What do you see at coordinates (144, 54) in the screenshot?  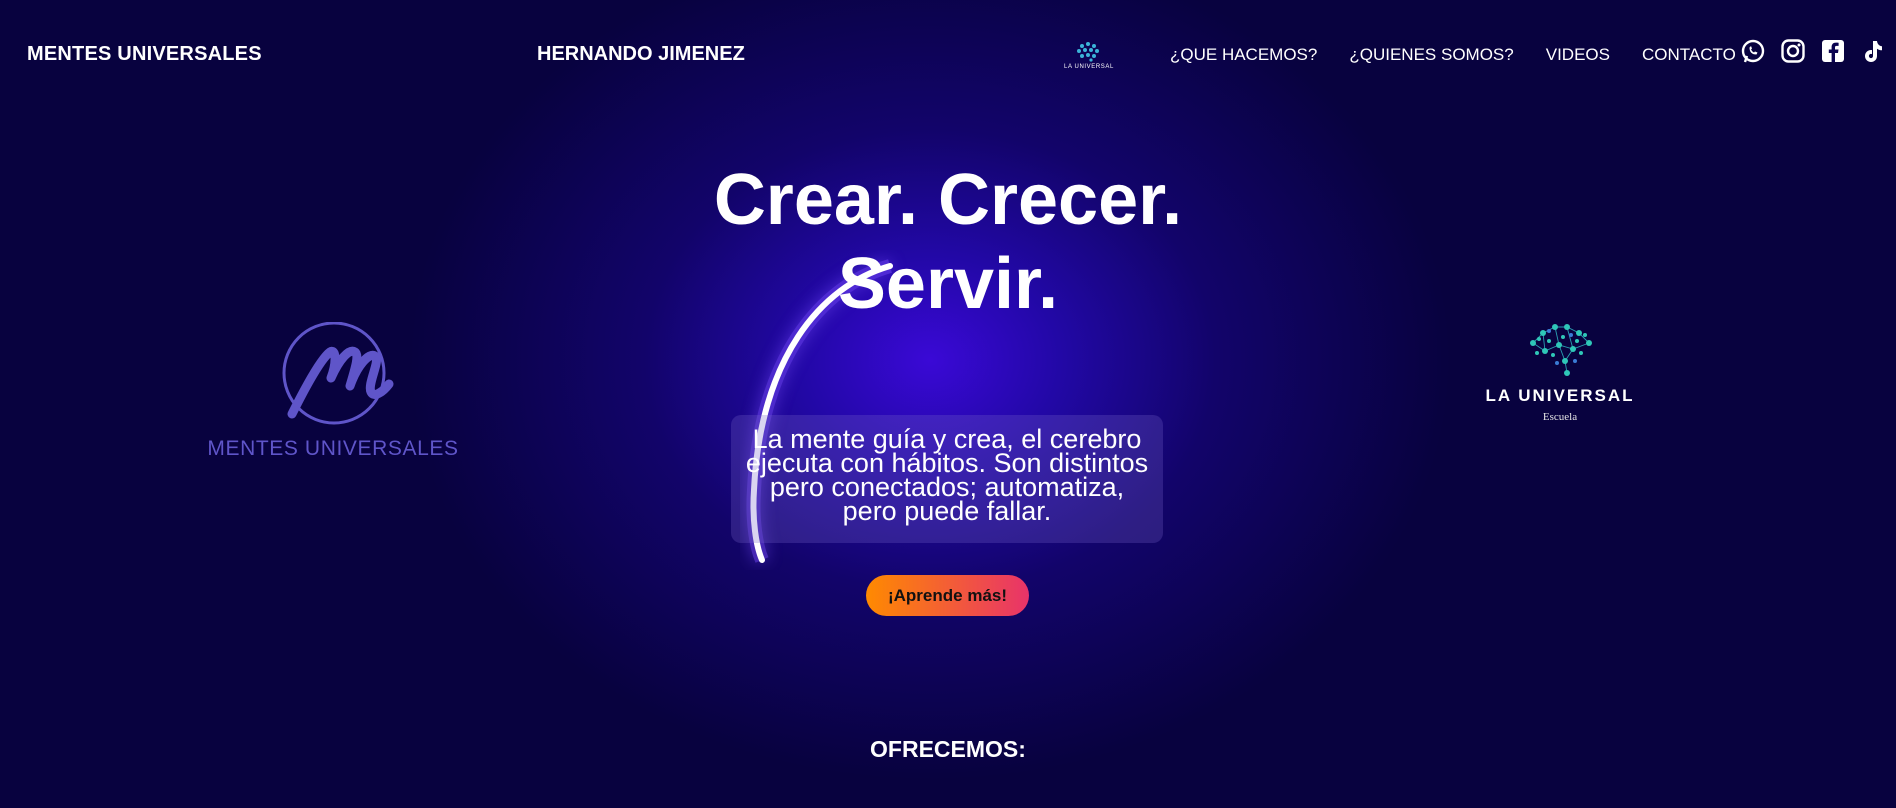 I see `brand-mentes-universales: MENTES UNIVERSALES` at bounding box center [144, 54].